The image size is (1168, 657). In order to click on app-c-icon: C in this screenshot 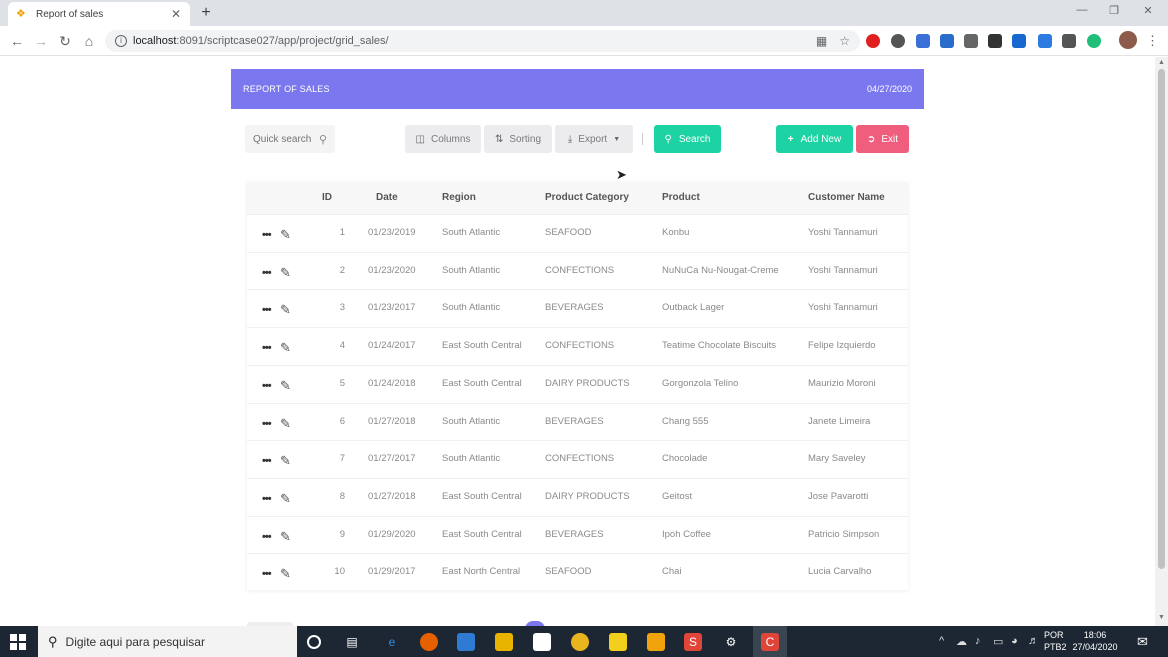, I will do `click(770, 642)`.